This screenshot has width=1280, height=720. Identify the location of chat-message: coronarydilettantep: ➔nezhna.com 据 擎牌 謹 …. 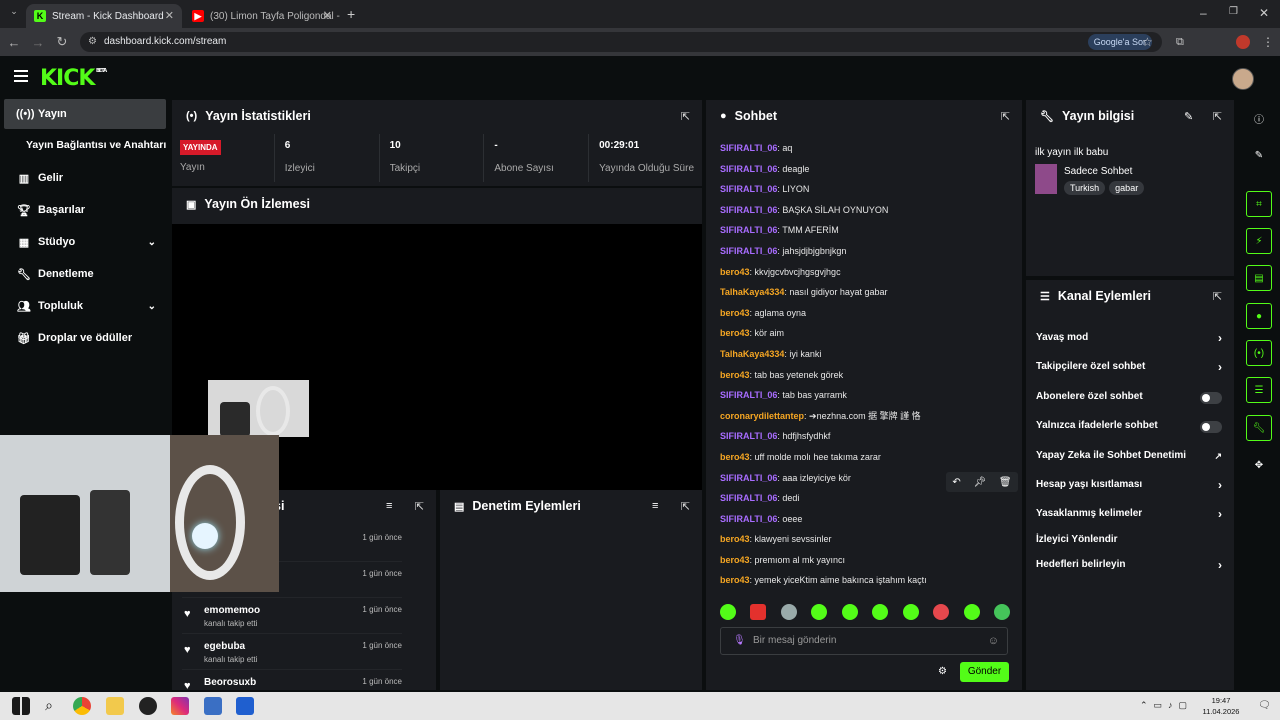
(865, 416).